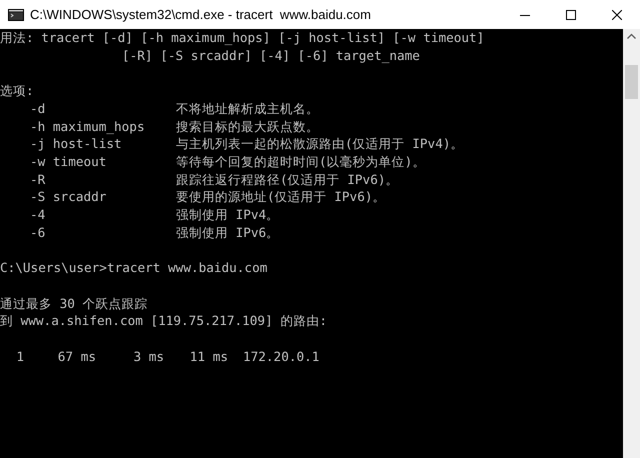 Image resolution: width=640 pixels, height=458 pixels. Describe the element at coordinates (320, 144) in the screenshot. I see `option-description: 与主机列表一起的松散源路由(仅适用于 IPv4)。` at that location.